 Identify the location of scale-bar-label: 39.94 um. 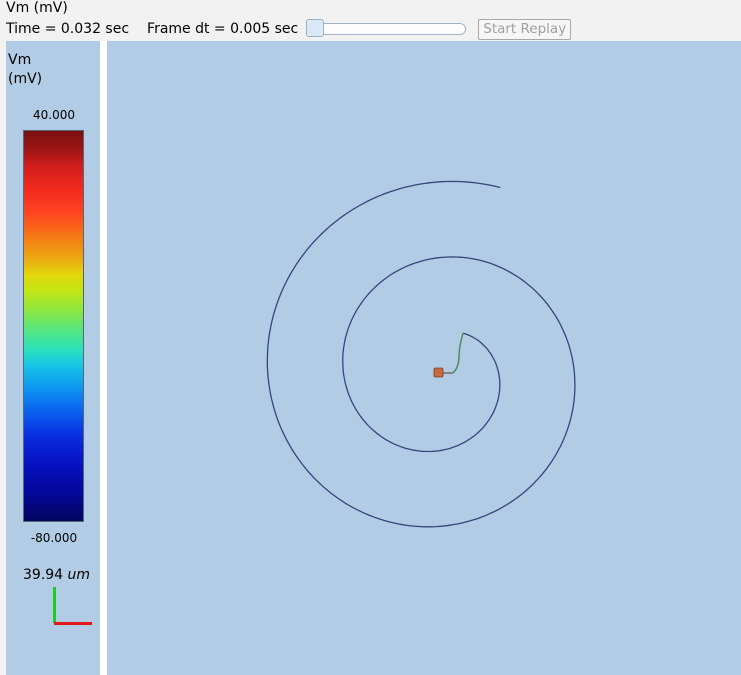
(57, 575).